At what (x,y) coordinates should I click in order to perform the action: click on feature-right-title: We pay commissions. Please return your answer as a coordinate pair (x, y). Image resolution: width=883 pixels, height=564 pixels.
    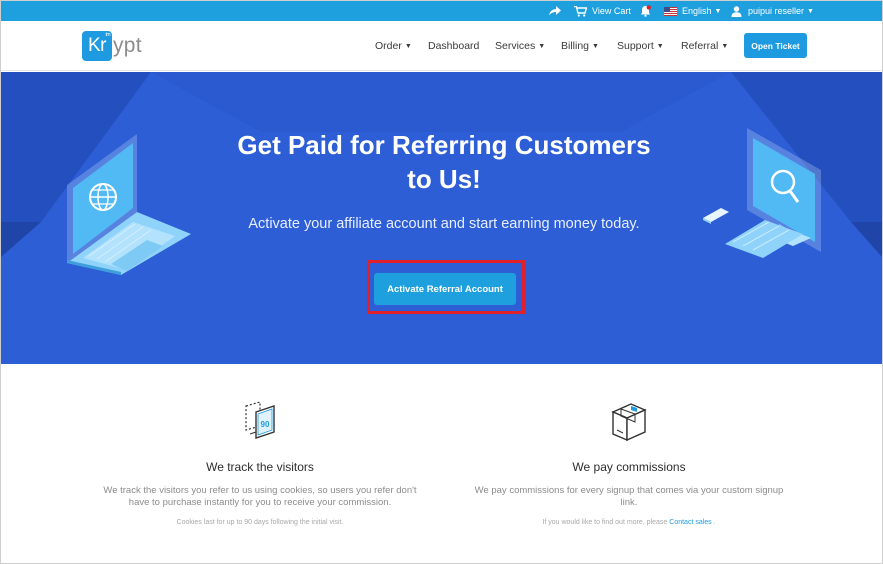
    Looking at the image, I should click on (629, 467).